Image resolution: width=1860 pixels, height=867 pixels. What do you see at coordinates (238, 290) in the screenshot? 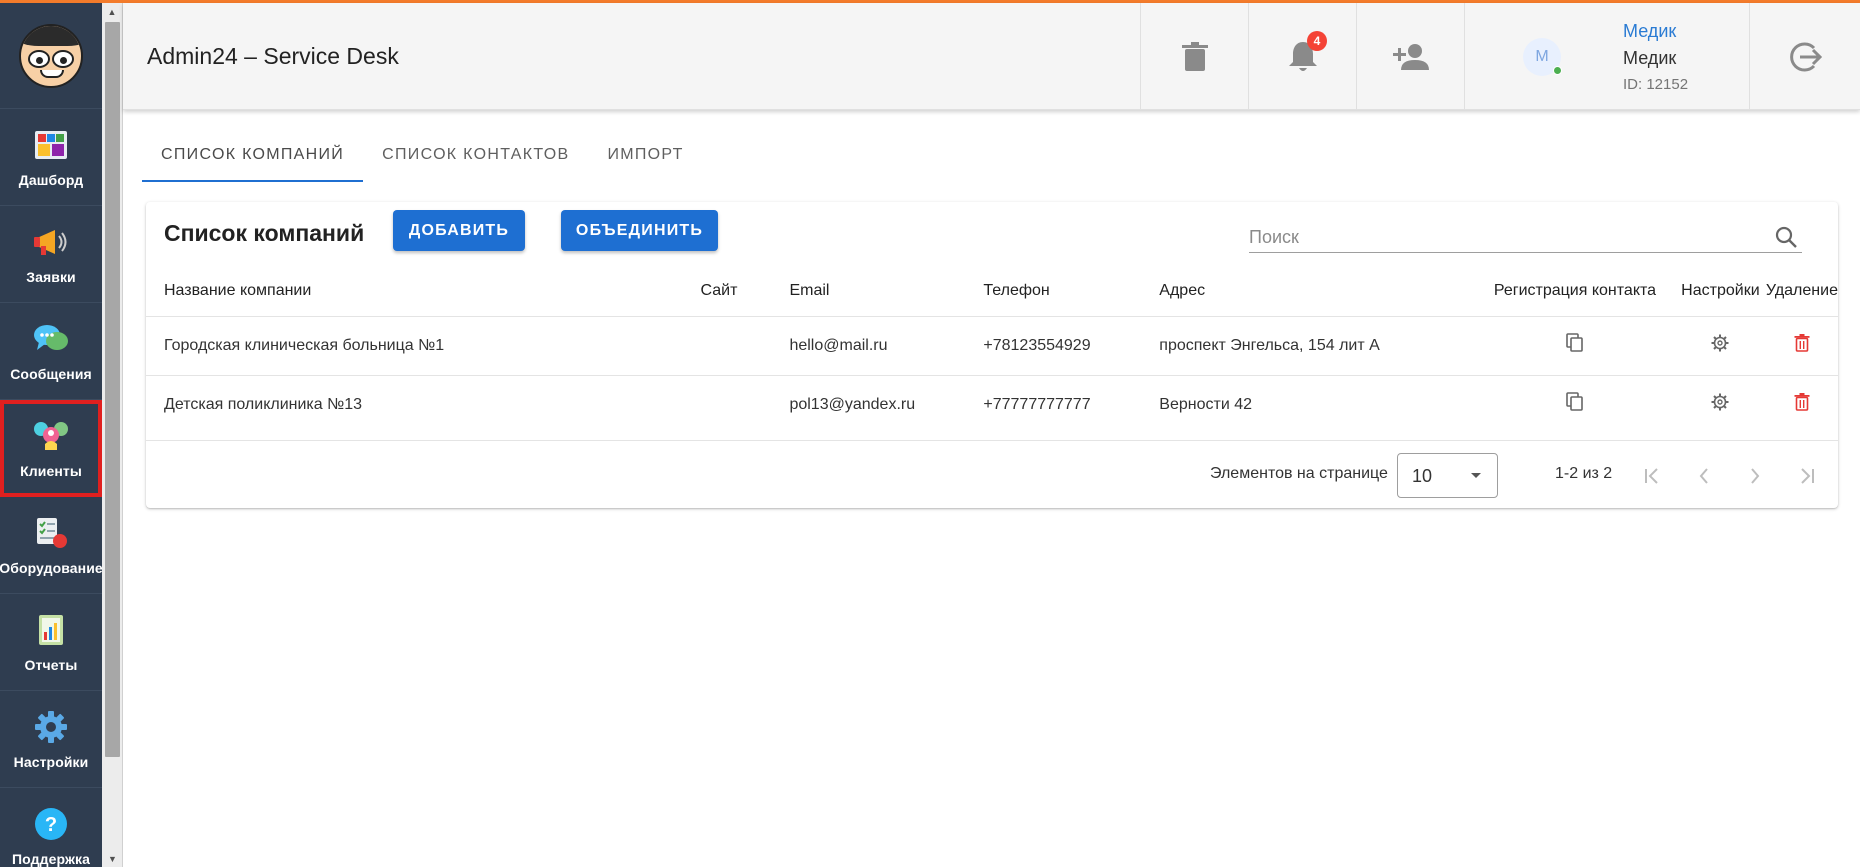
I see `column-header-name: Название компании` at bounding box center [238, 290].